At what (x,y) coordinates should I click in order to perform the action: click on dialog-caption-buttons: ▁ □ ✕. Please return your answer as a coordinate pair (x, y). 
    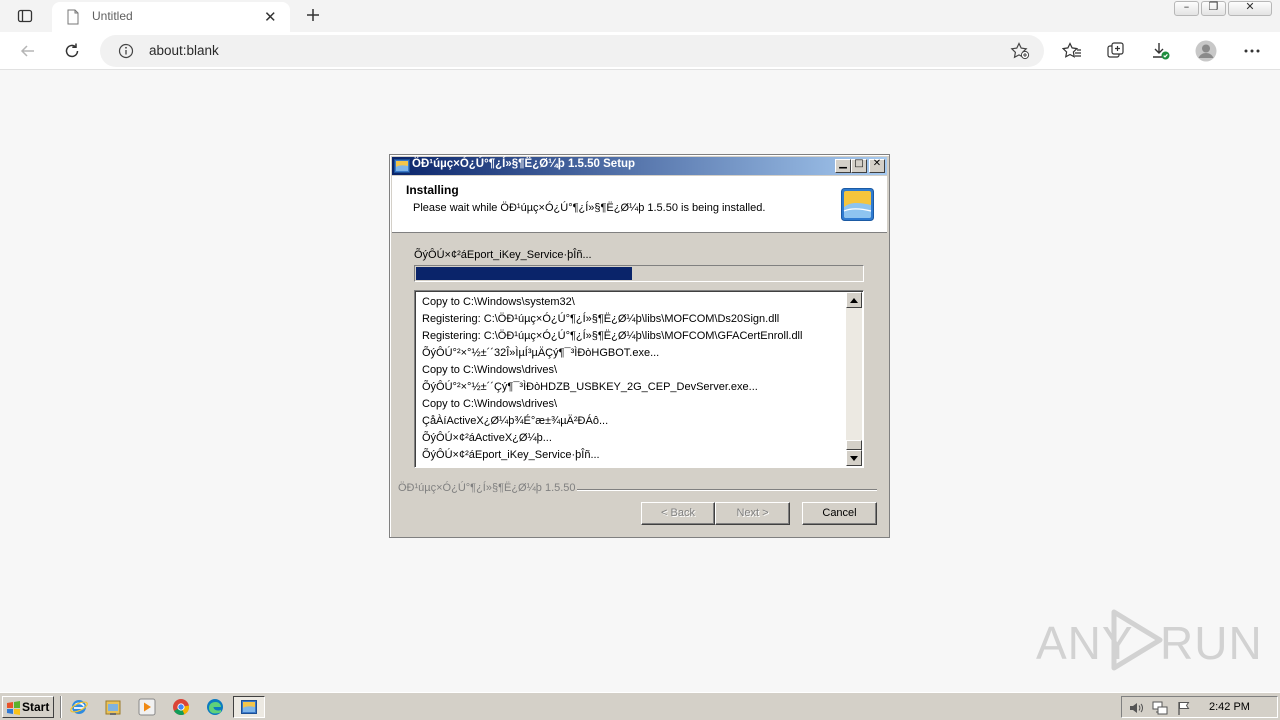
    Looking at the image, I should click on (860, 165).